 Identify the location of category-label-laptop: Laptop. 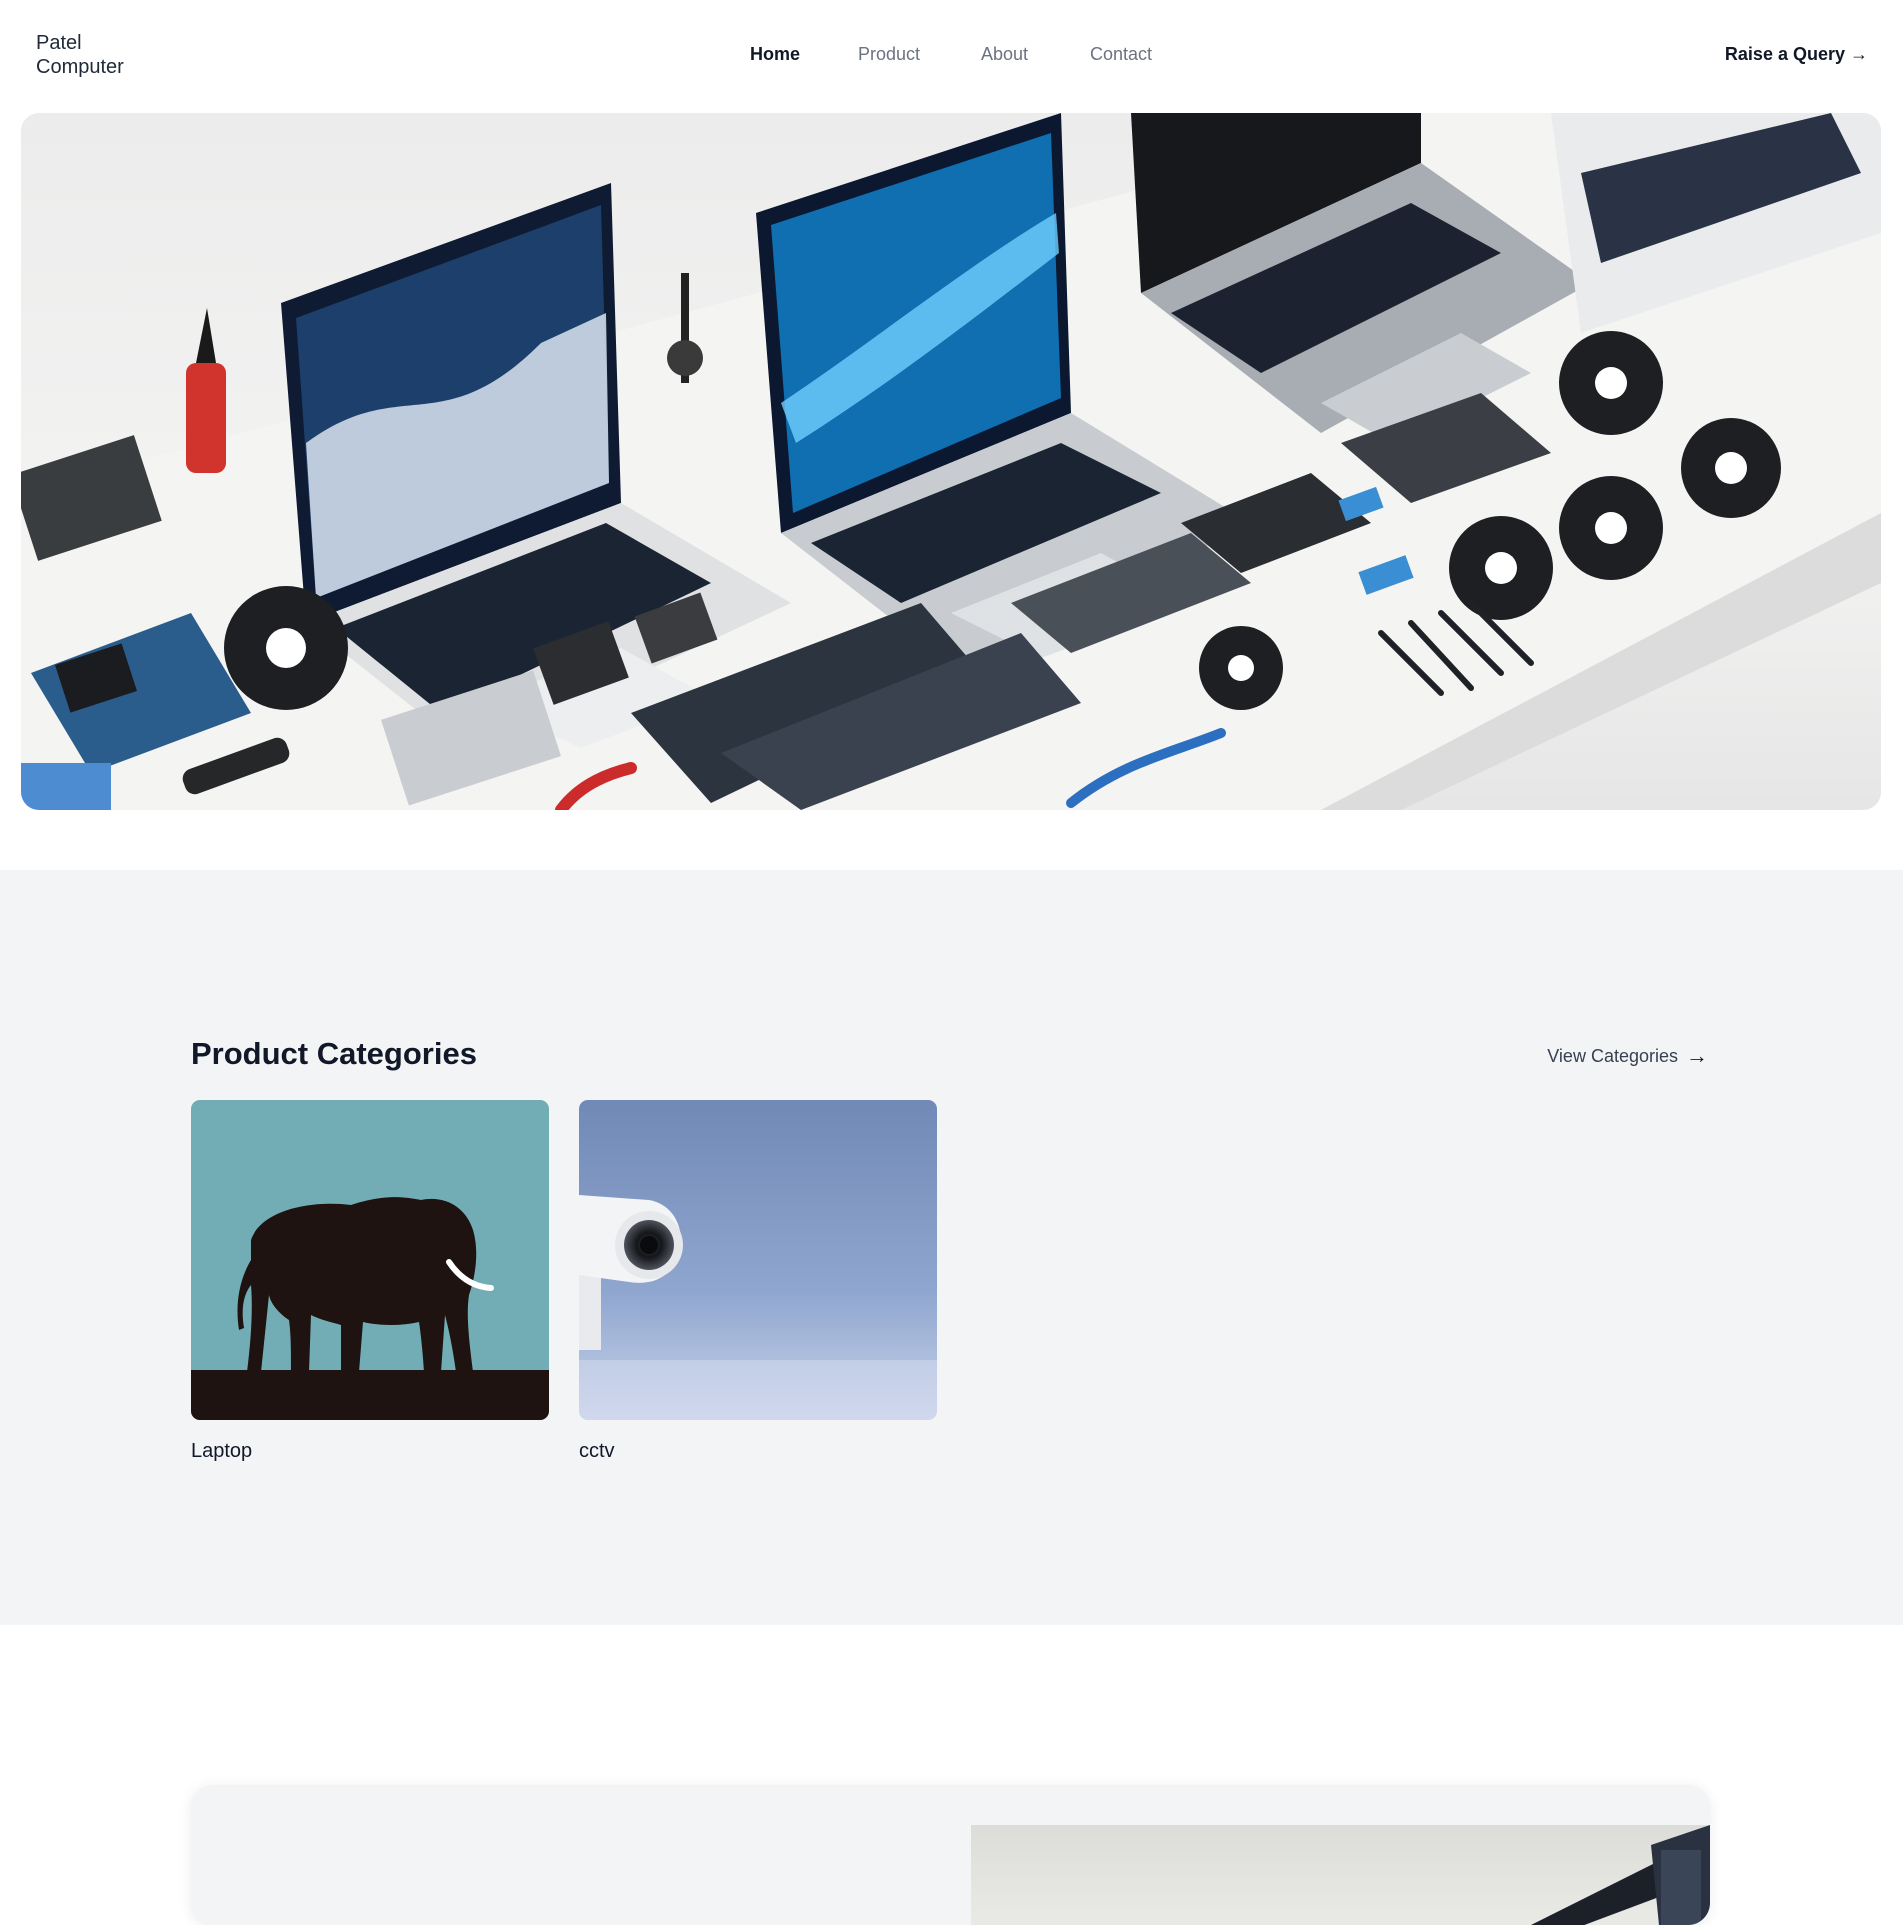
(222, 1451).